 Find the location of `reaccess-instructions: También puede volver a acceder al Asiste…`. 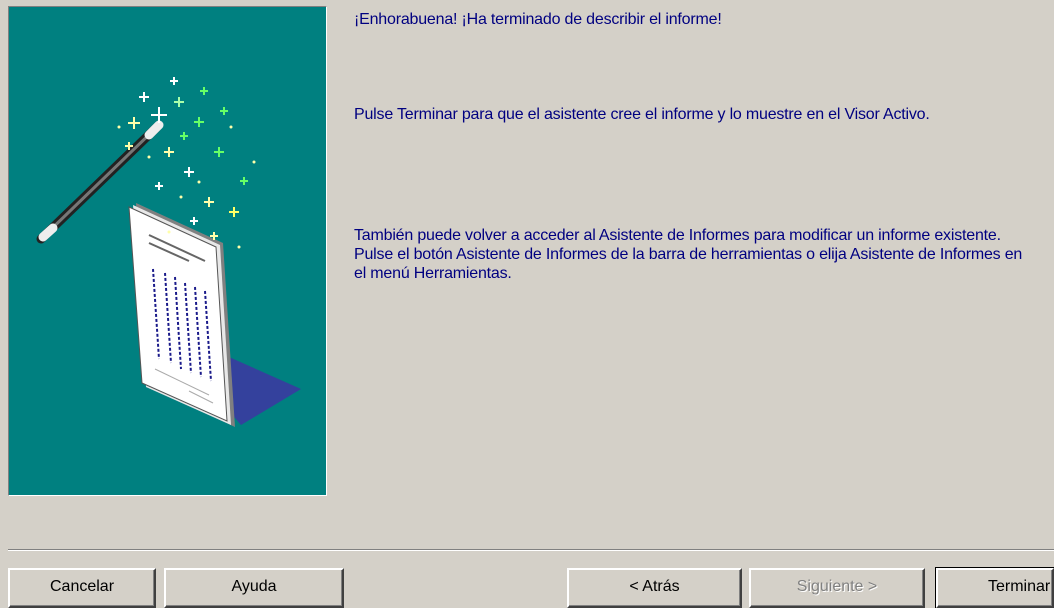

reaccess-instructions: También puede volver a acceder al Asiste… is located at coordinates (688, 254).